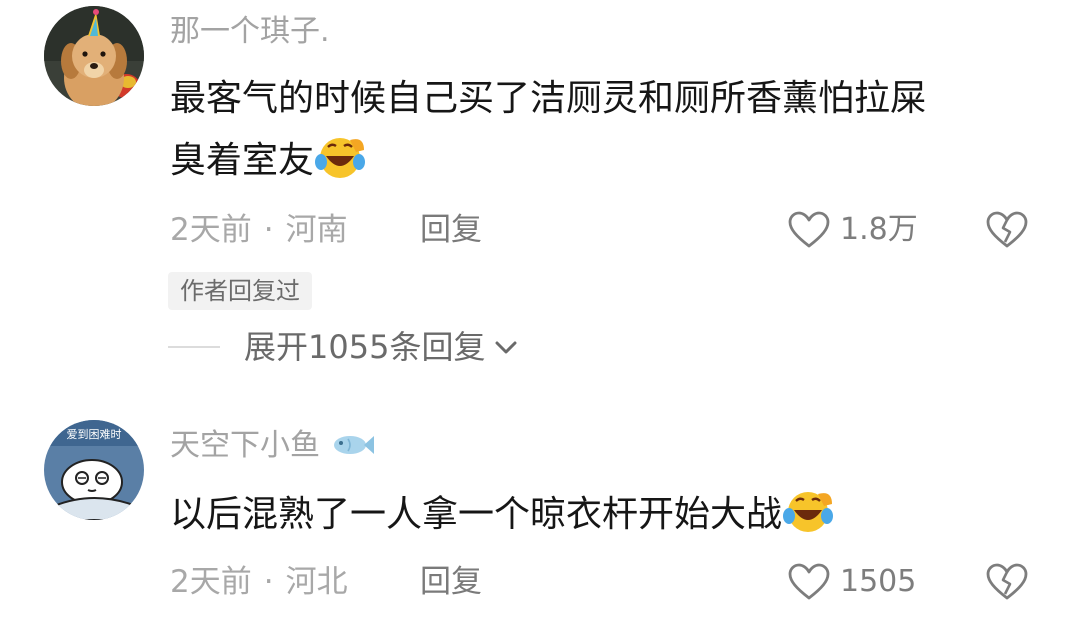  What do you see at coordinates (211, 582) in the screenshot?
I see `comment-time: 2天前` at bounding box center [211, 582].